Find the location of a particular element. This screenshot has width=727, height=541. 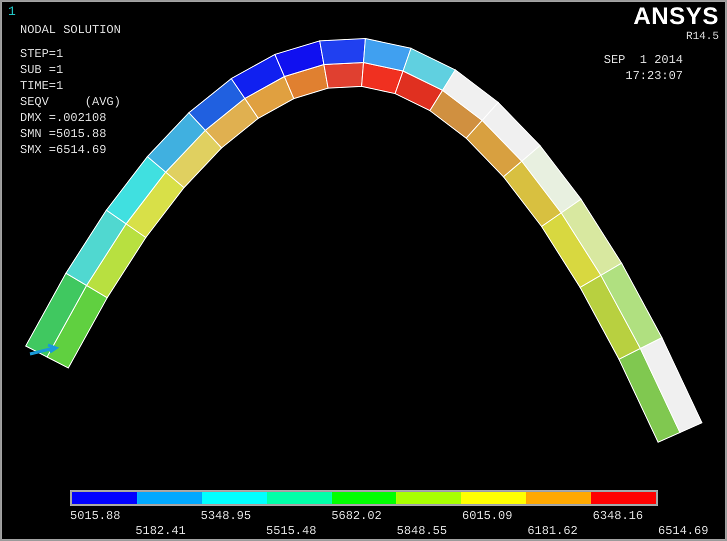

result-info-line: SMX =6514.69 is located at coordinates (63, 150).